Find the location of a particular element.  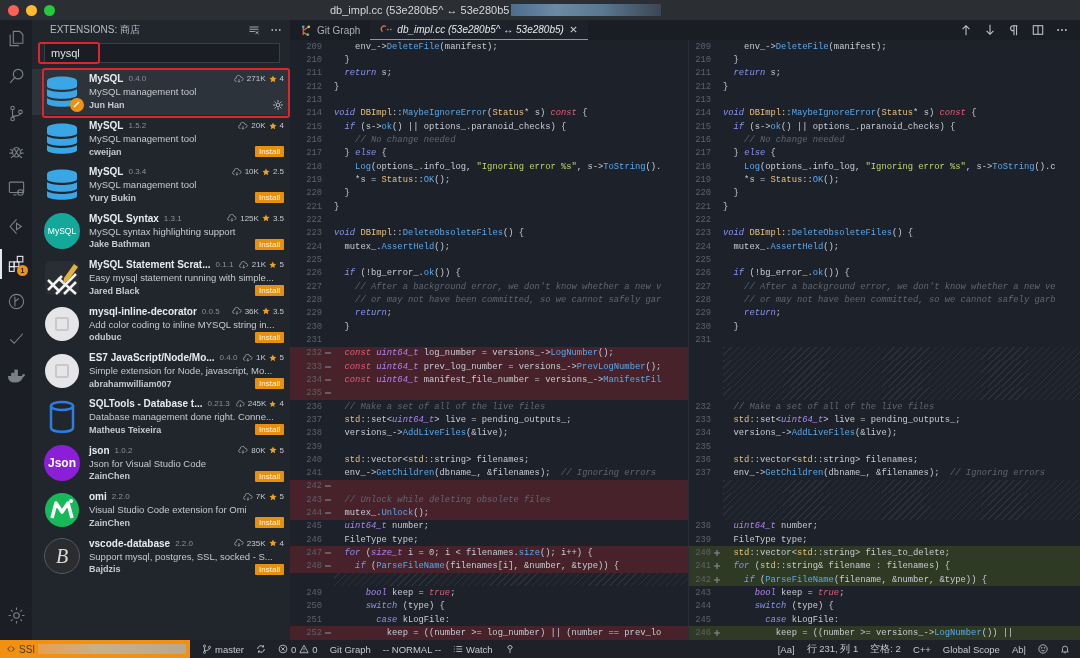

line-number: 225 is located at coordinates (702, 259).